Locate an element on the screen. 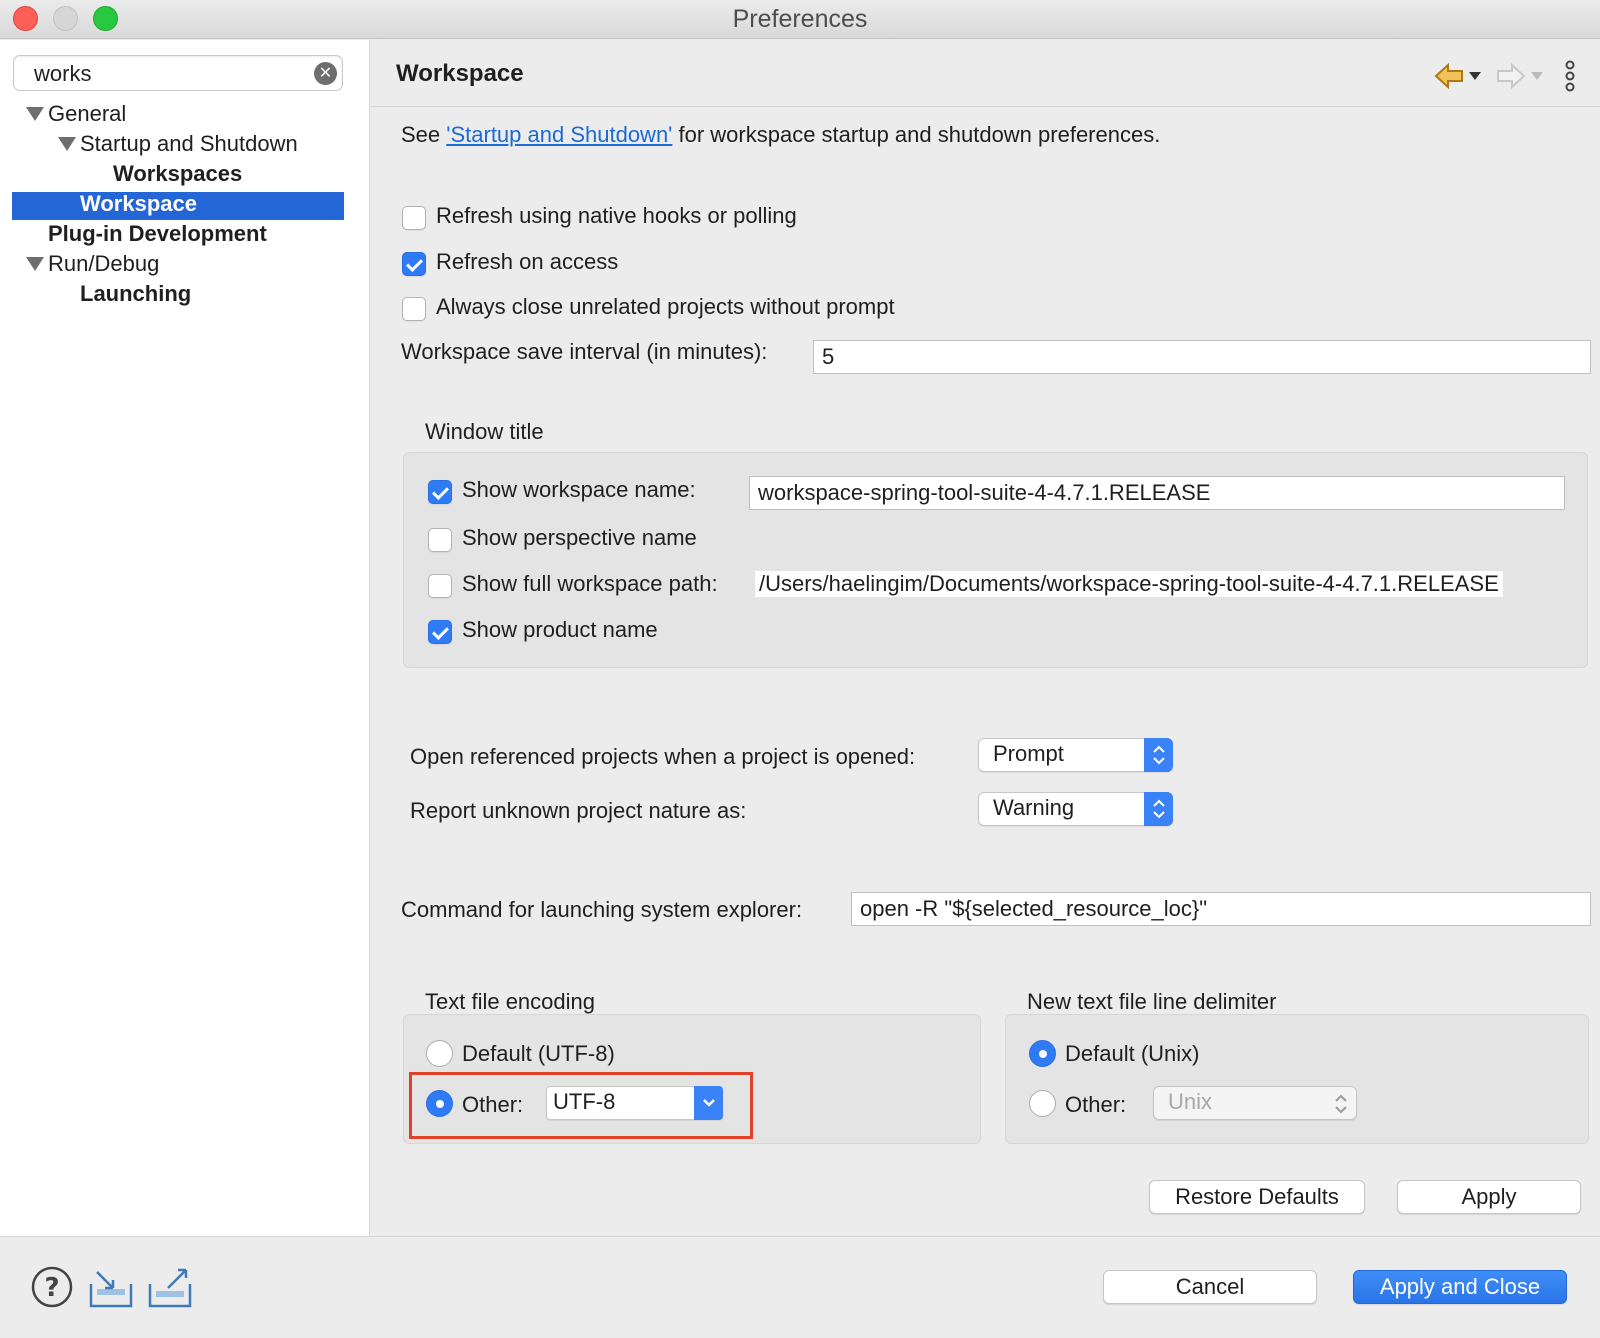  tree-item-workspace: Workspace is located at coordinates (138, 204).